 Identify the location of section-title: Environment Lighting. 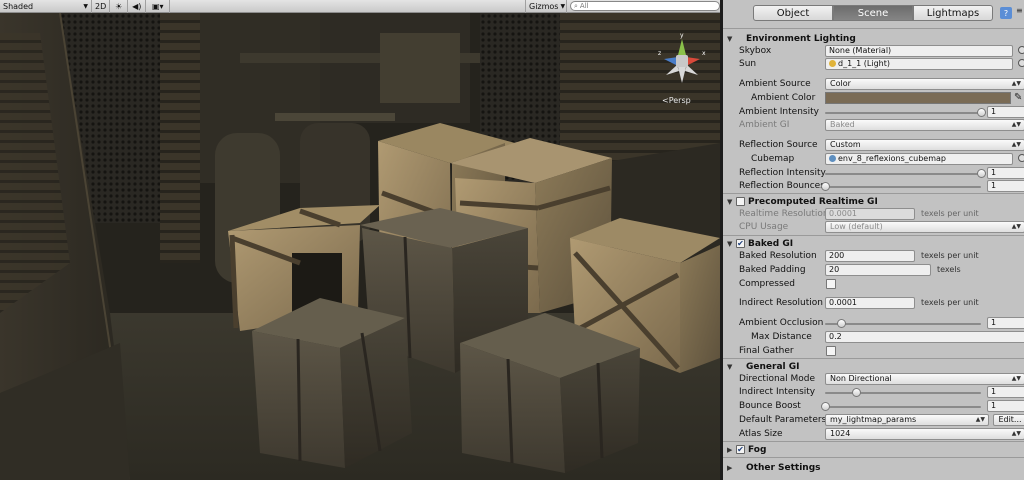
(801, 38).